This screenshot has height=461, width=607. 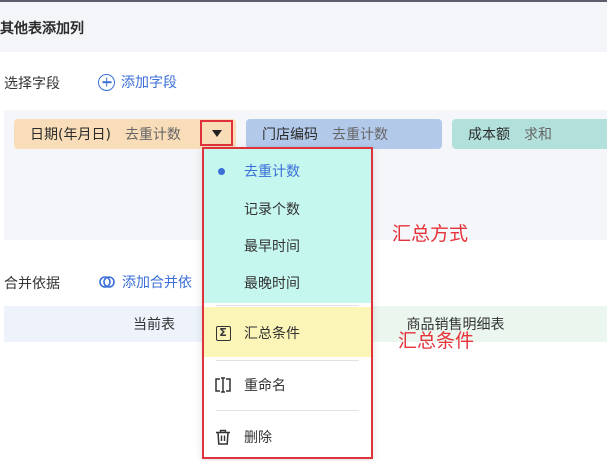 I want to click on dialog-header: 其他表添加列, so click(x=303, y=27).